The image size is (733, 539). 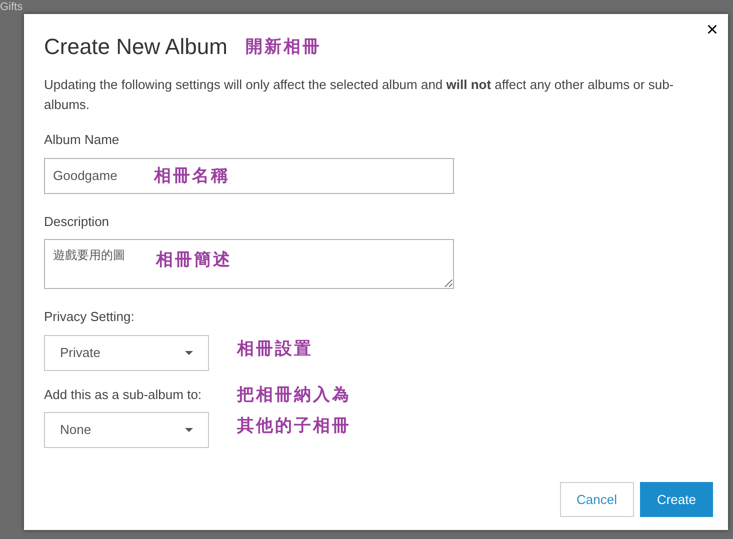 What do you see at coordinates (676, 499) in the screenshot?
I see `create-button: Create` at bounding box center [676, 499].